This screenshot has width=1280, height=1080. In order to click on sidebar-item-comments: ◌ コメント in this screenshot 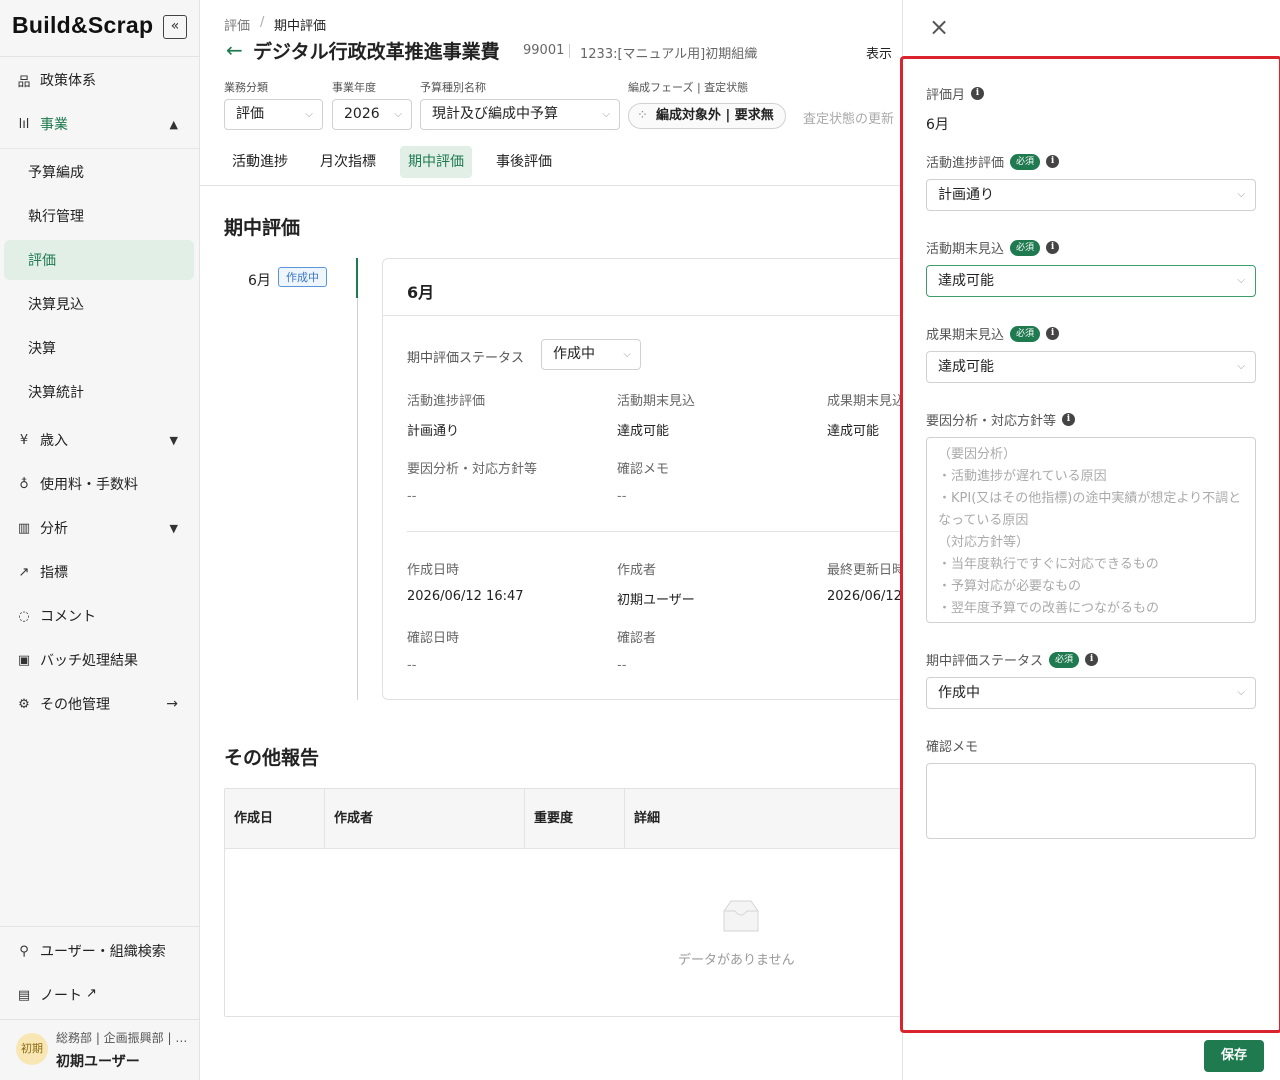, I will do `click(100, 616)`.